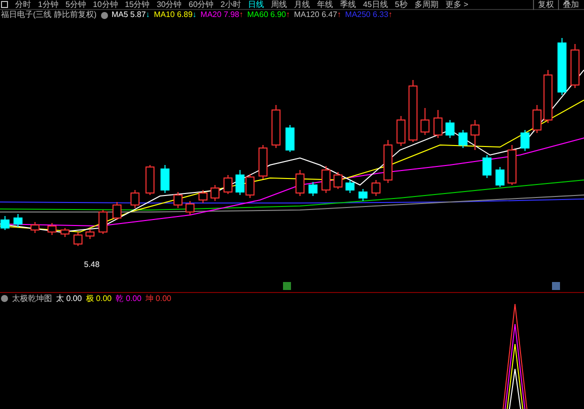 This screenshot has width=584, height=409. I want to click on period-tab: 季线, so click(348, 4).